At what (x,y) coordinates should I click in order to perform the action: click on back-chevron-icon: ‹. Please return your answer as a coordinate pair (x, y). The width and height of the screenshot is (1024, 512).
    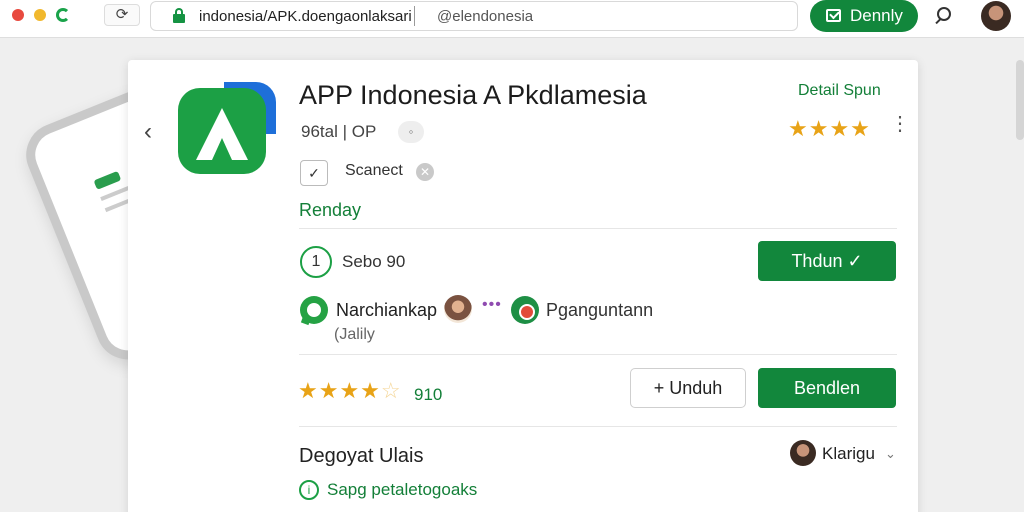
    Looking at the image, I should click on (148, 132).